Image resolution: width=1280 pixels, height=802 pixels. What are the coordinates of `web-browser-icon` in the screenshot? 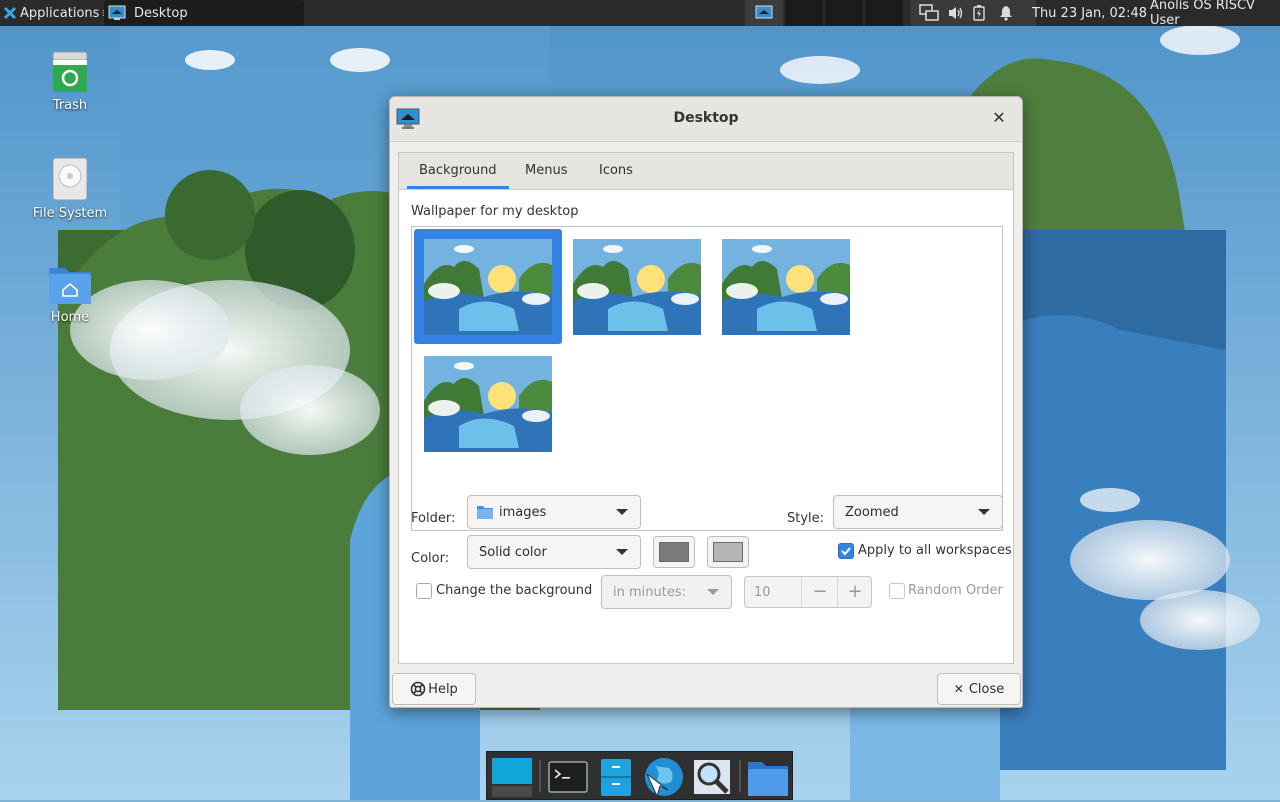 It's located at (664, 778).